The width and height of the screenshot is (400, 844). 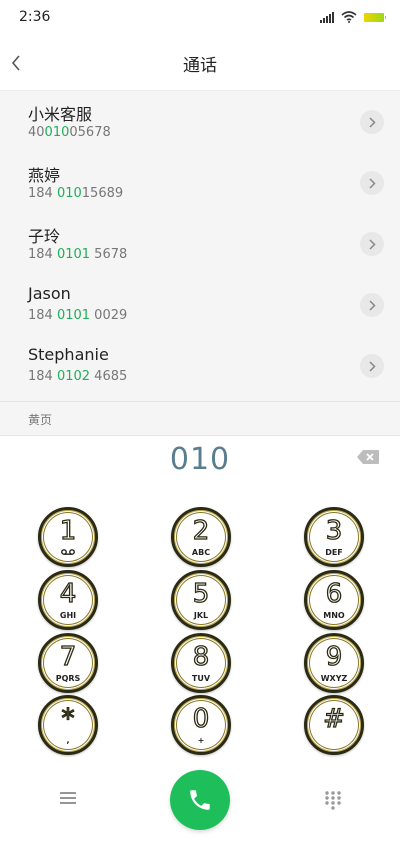 I want to click on contact-number: 184 0101 5678, so click(x=78, y=254).